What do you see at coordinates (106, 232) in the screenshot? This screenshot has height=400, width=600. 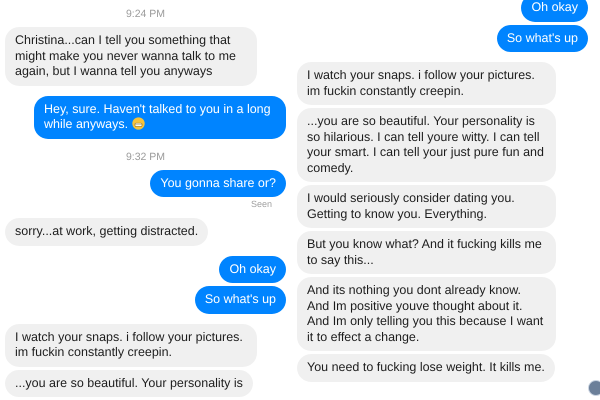 I see `received-message: sorry...at work, getting distracted.` at bounding box center [106, 232].